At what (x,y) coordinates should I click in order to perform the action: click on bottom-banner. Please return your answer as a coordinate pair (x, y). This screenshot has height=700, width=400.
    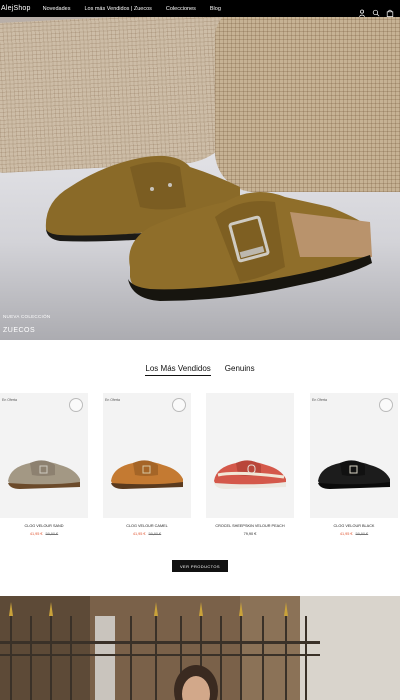
    Looking at the image, I should click on (200, 648).